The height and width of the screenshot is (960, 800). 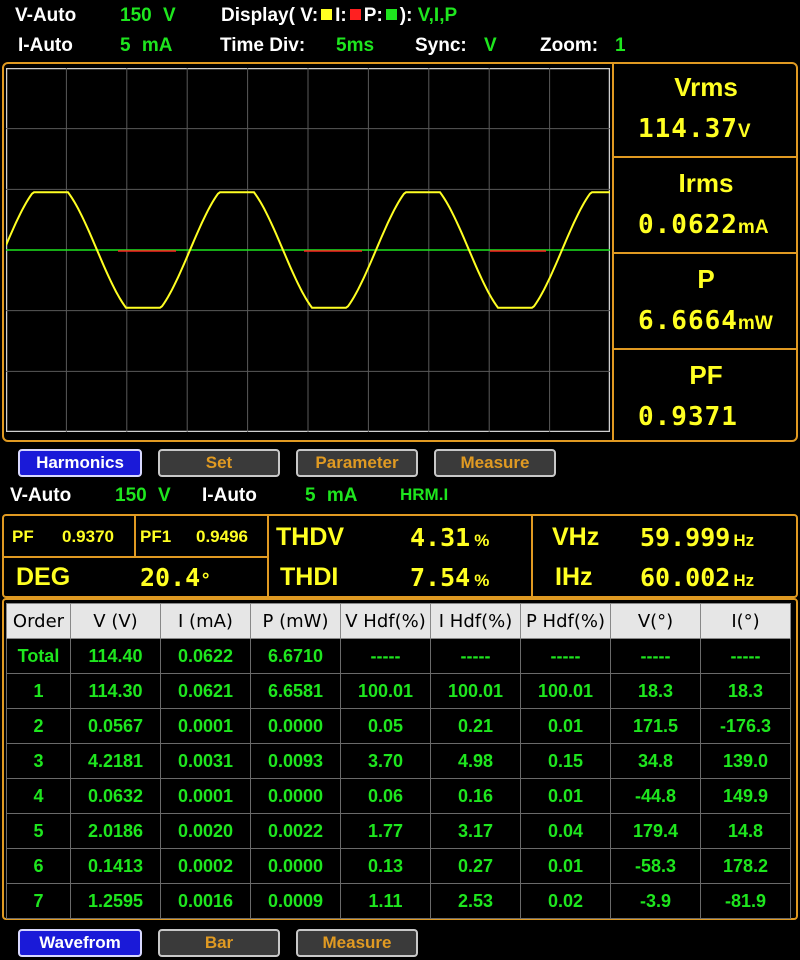 I want to click on table-cell: 5, so click(x=38, y=831).